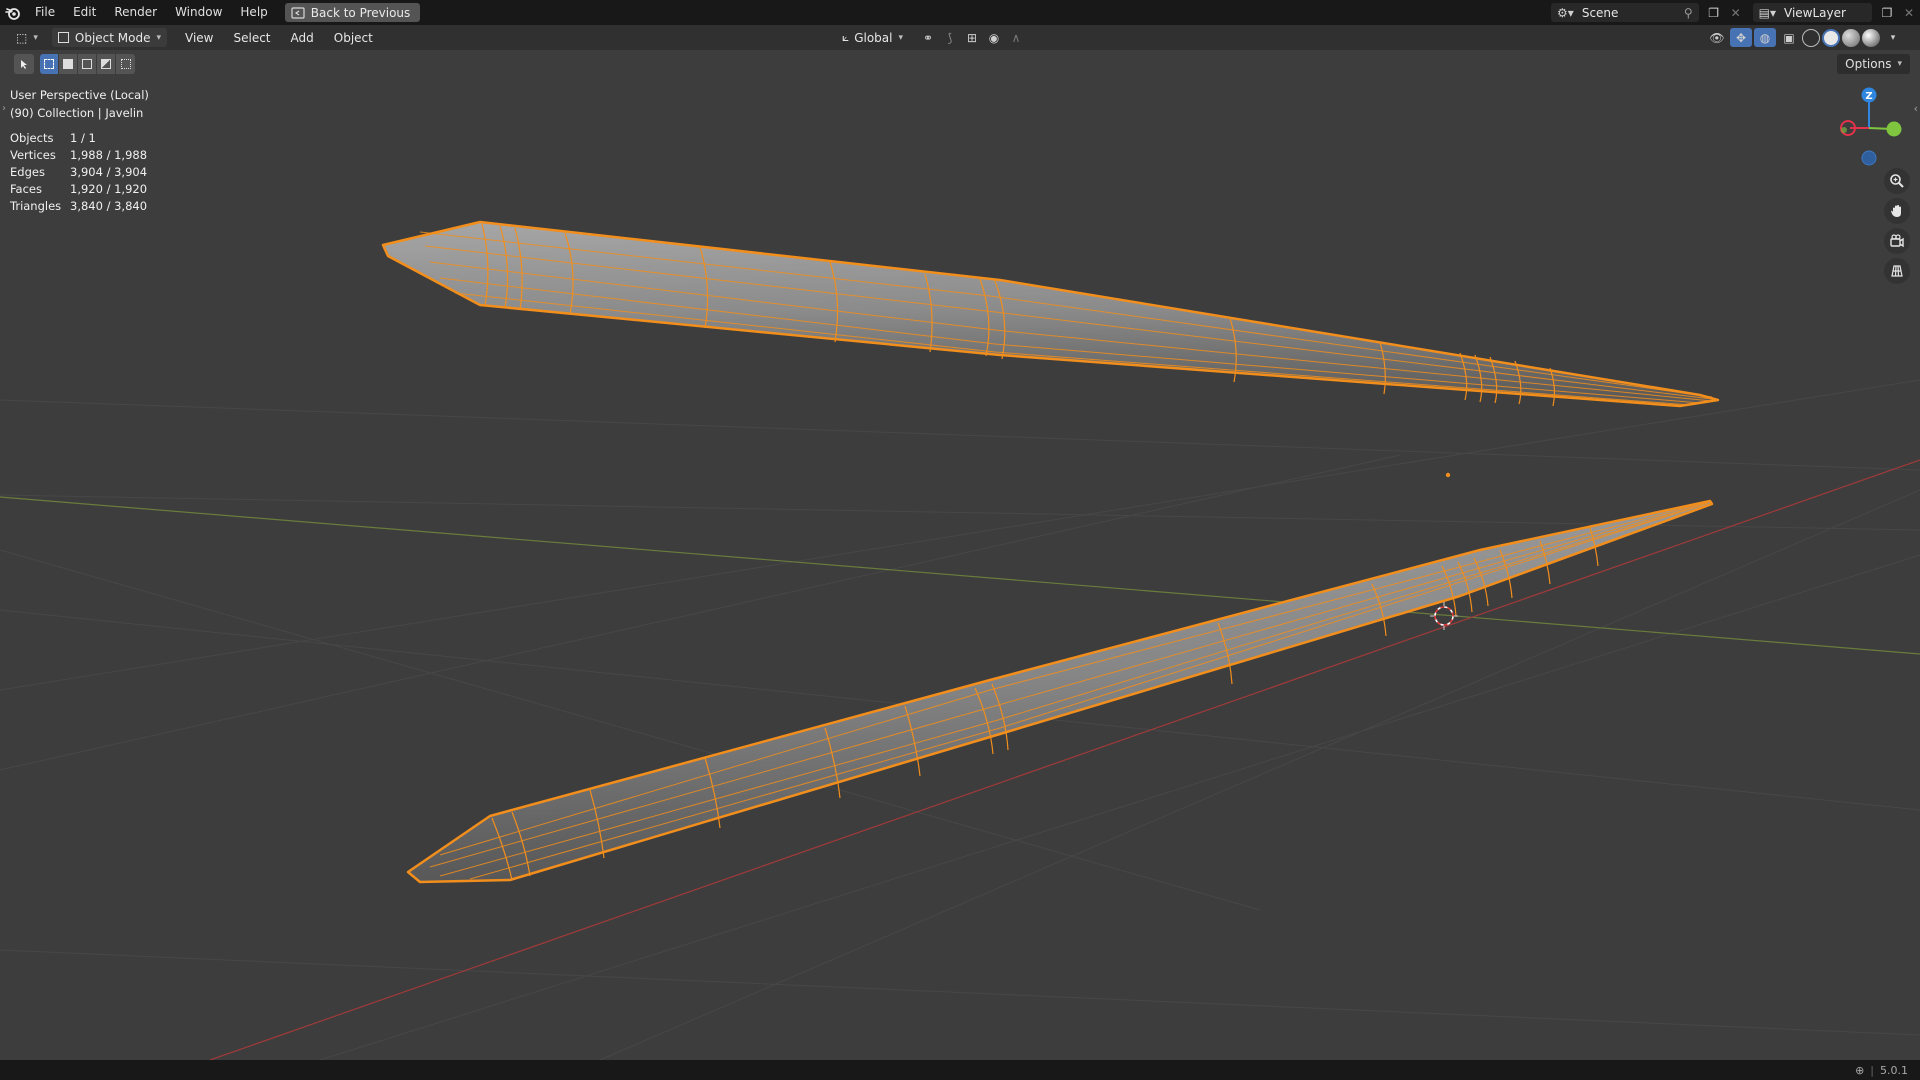 This screenshot has height=1080, width=1920. What do you see at coordinates (135, 12) in the screenshot?
I see `menu-render: Render` at bounding box center [135, 12].